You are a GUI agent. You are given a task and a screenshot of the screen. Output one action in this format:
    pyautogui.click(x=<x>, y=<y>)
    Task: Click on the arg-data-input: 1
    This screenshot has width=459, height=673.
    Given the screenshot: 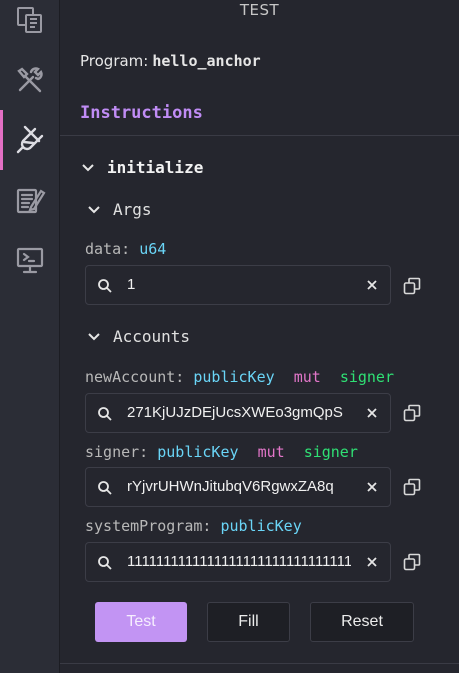 What is the action you would take?
    pyautogui.click(x=238, y=285)
    